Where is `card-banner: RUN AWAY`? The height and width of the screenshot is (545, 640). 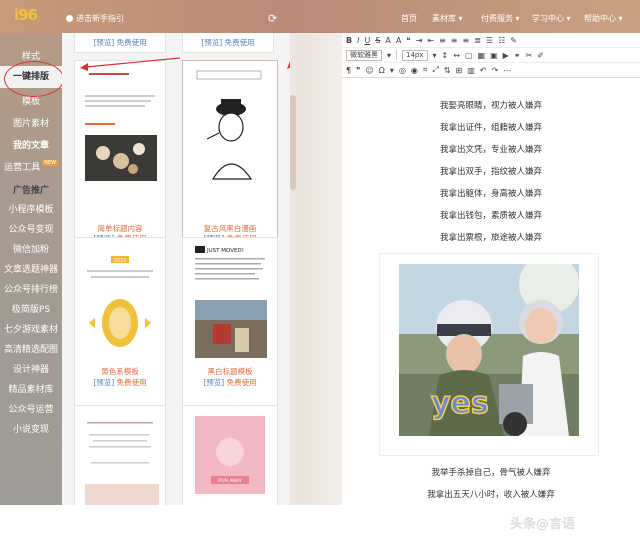 card-banner: RUN AWAY is located at coordinates (230, 481).